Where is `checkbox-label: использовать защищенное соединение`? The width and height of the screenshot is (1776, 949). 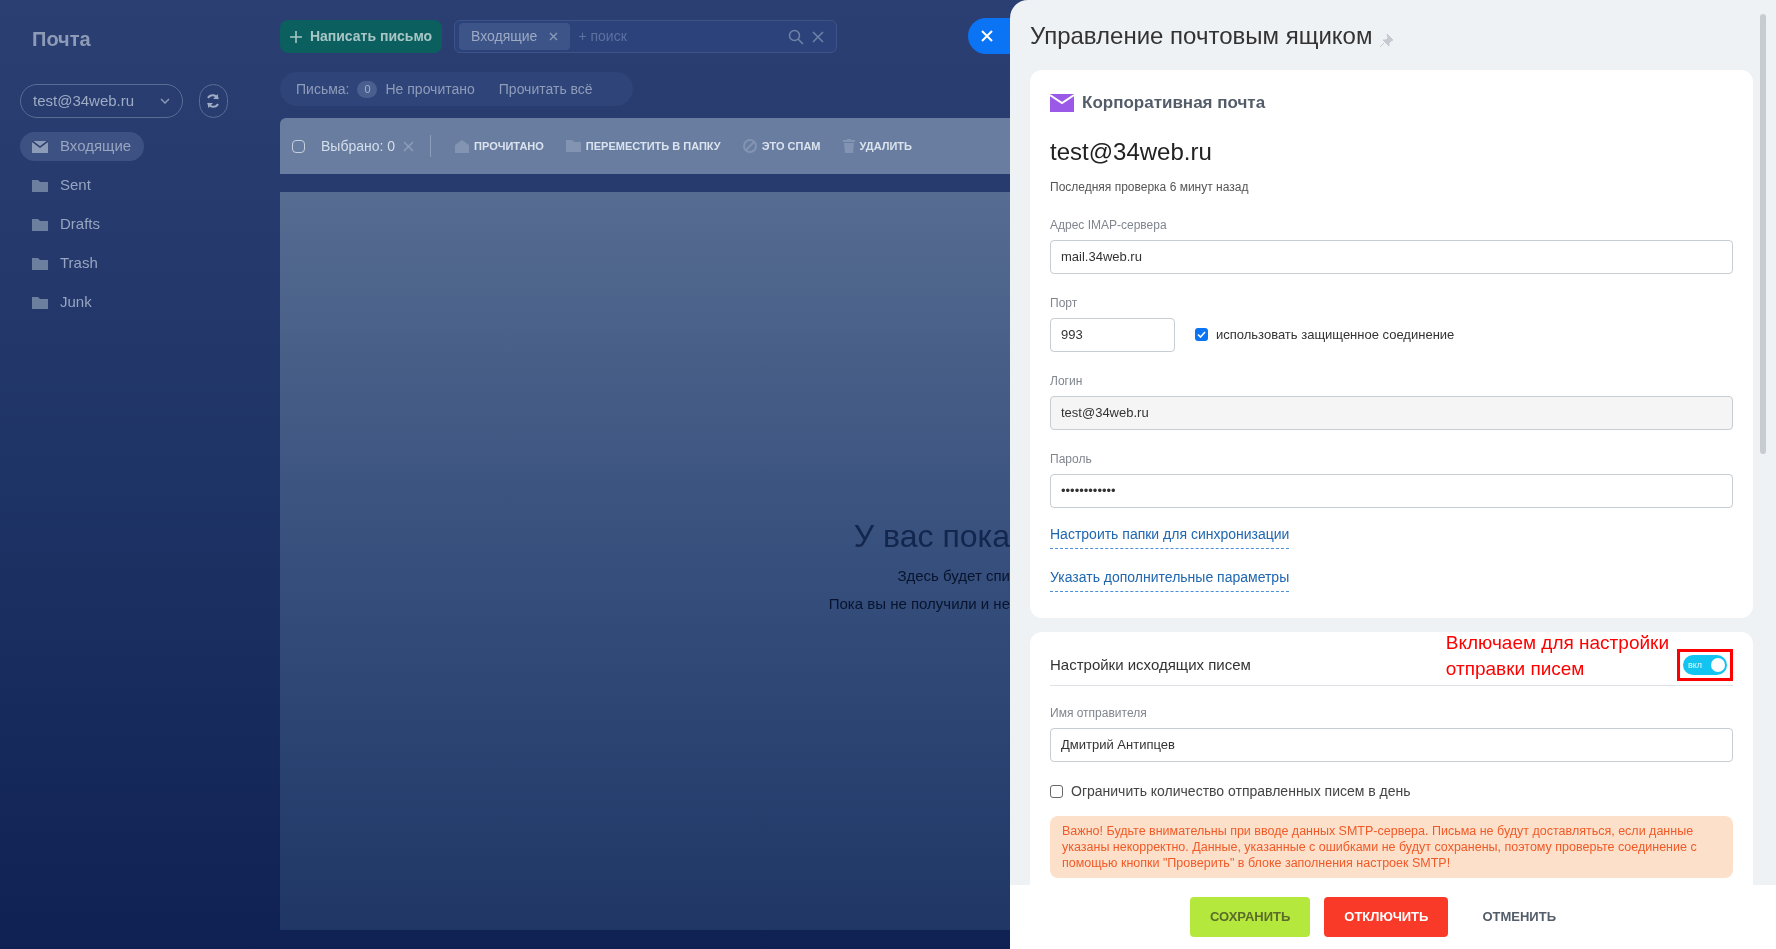 checkbox-label: использовать защищенное соединение is located at coordinates (1335, 334).